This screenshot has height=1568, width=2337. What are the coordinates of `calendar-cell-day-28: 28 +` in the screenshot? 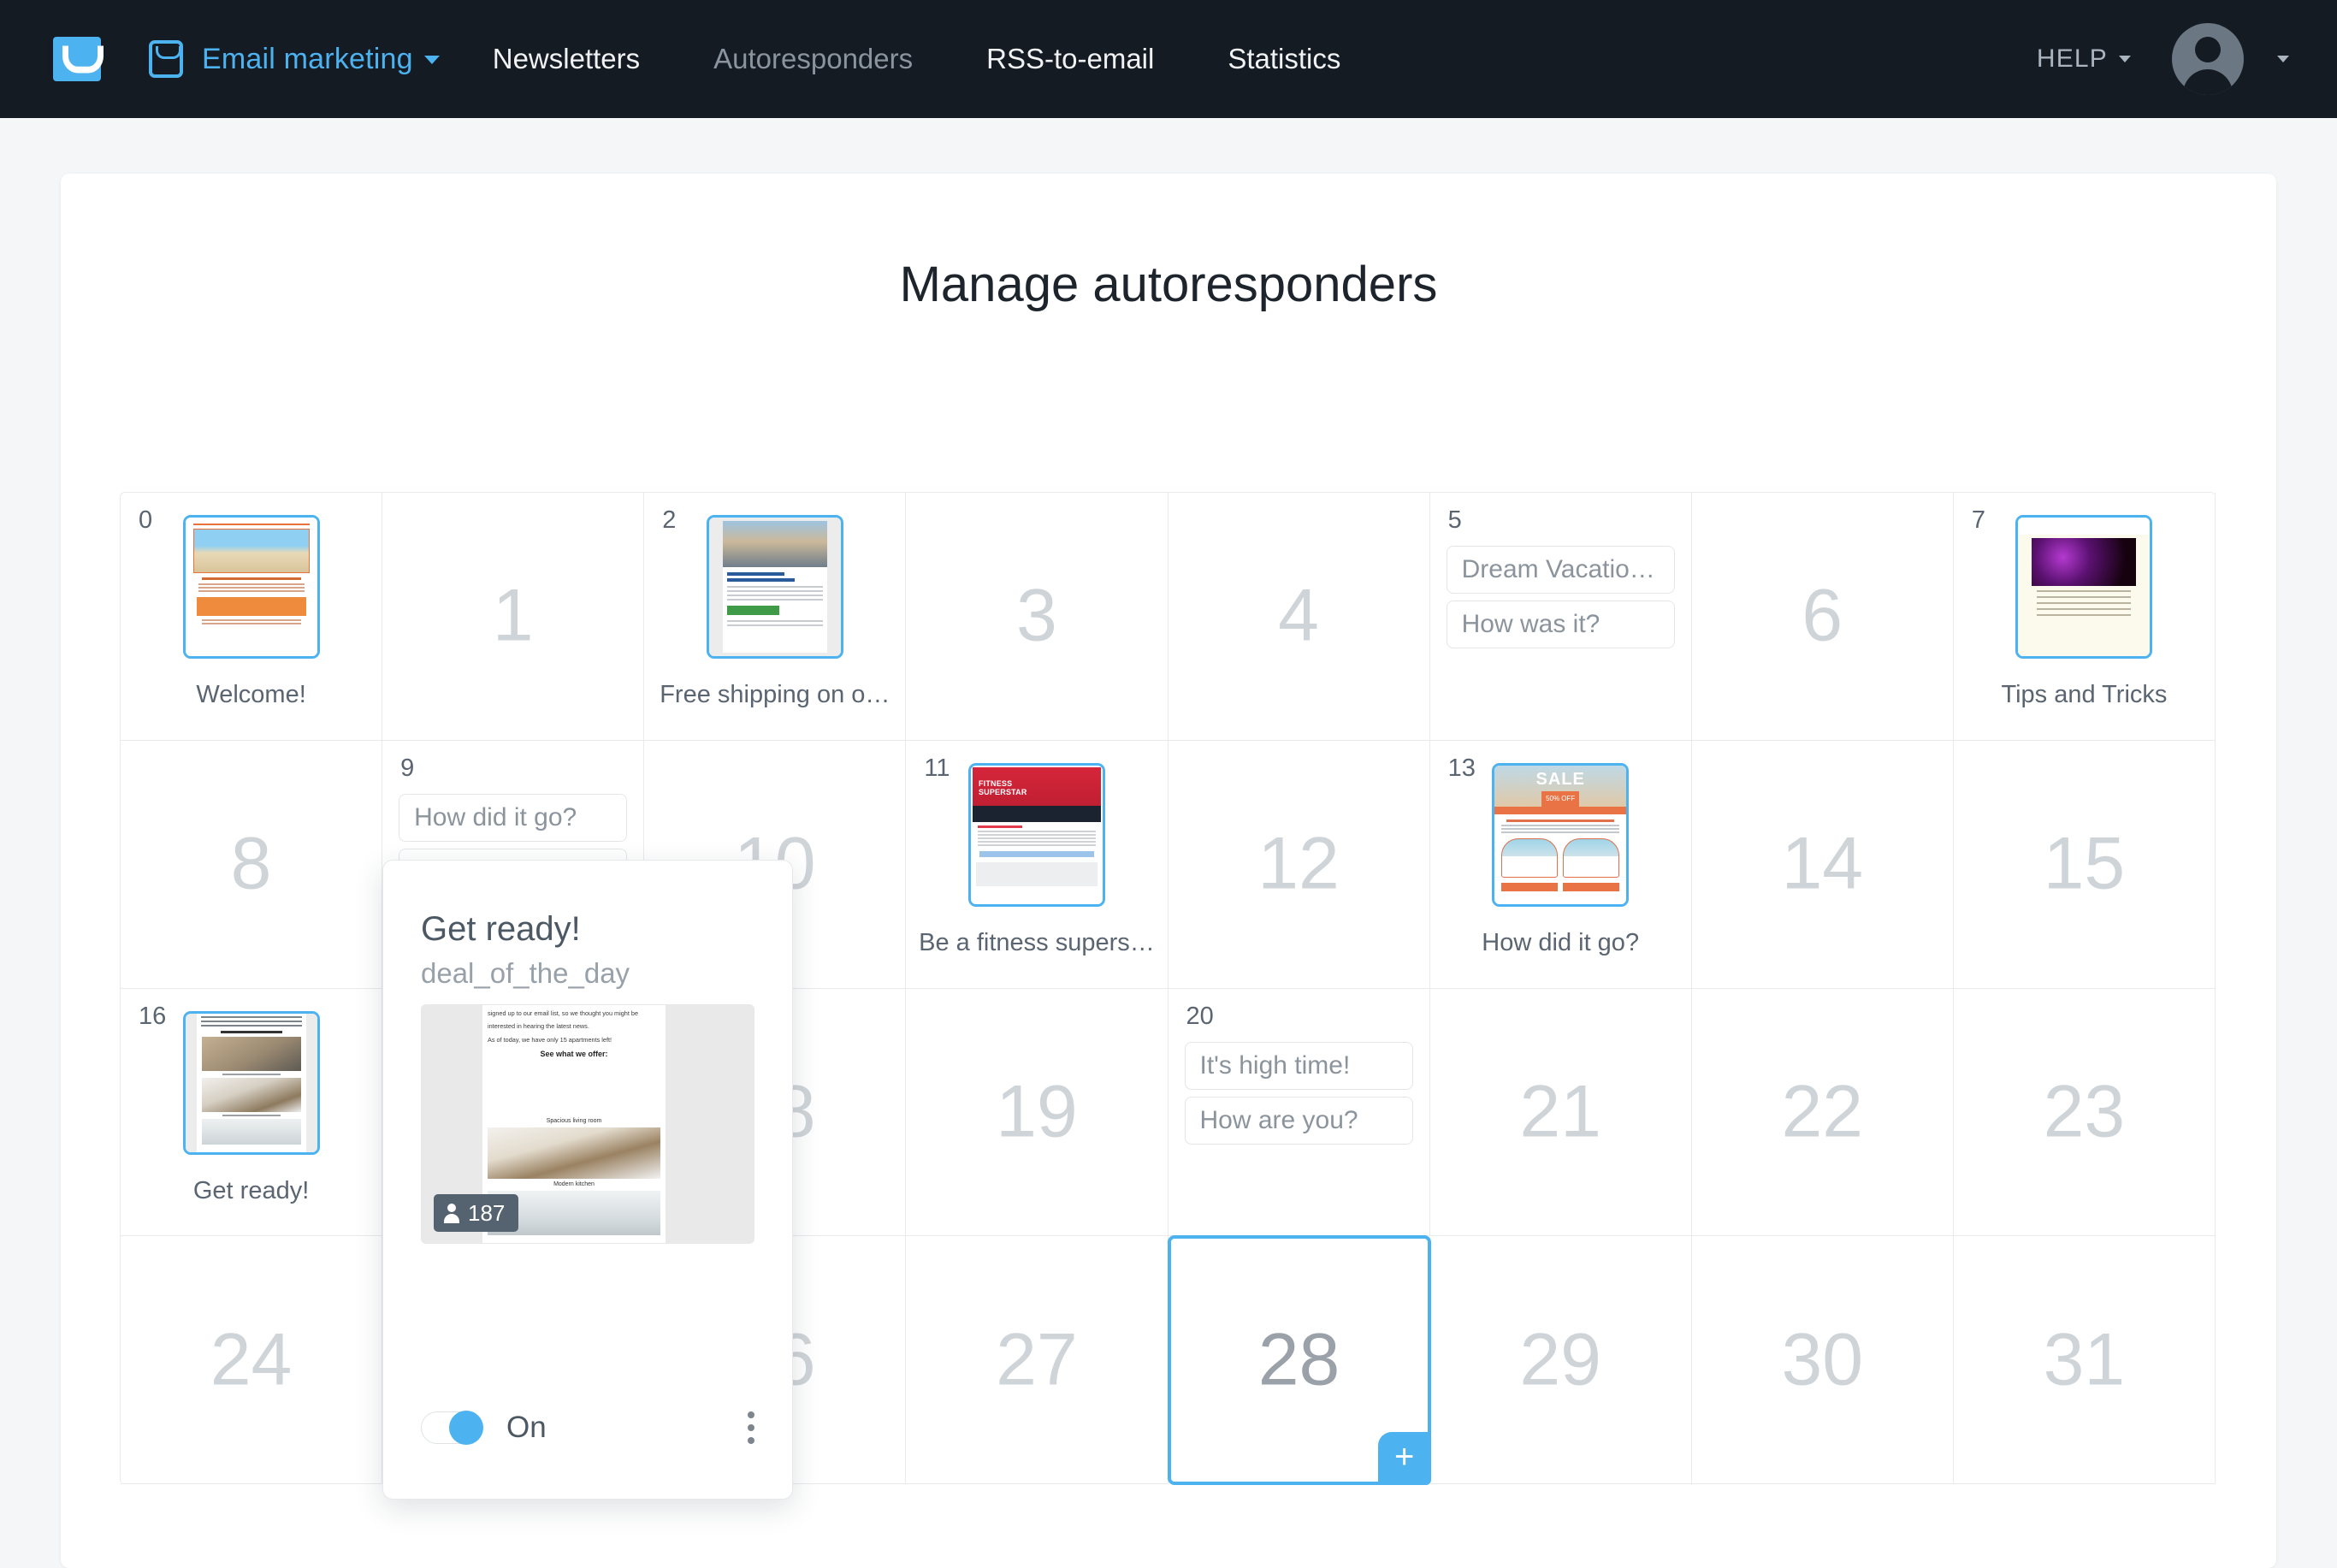 It's located at (1299, 1360).